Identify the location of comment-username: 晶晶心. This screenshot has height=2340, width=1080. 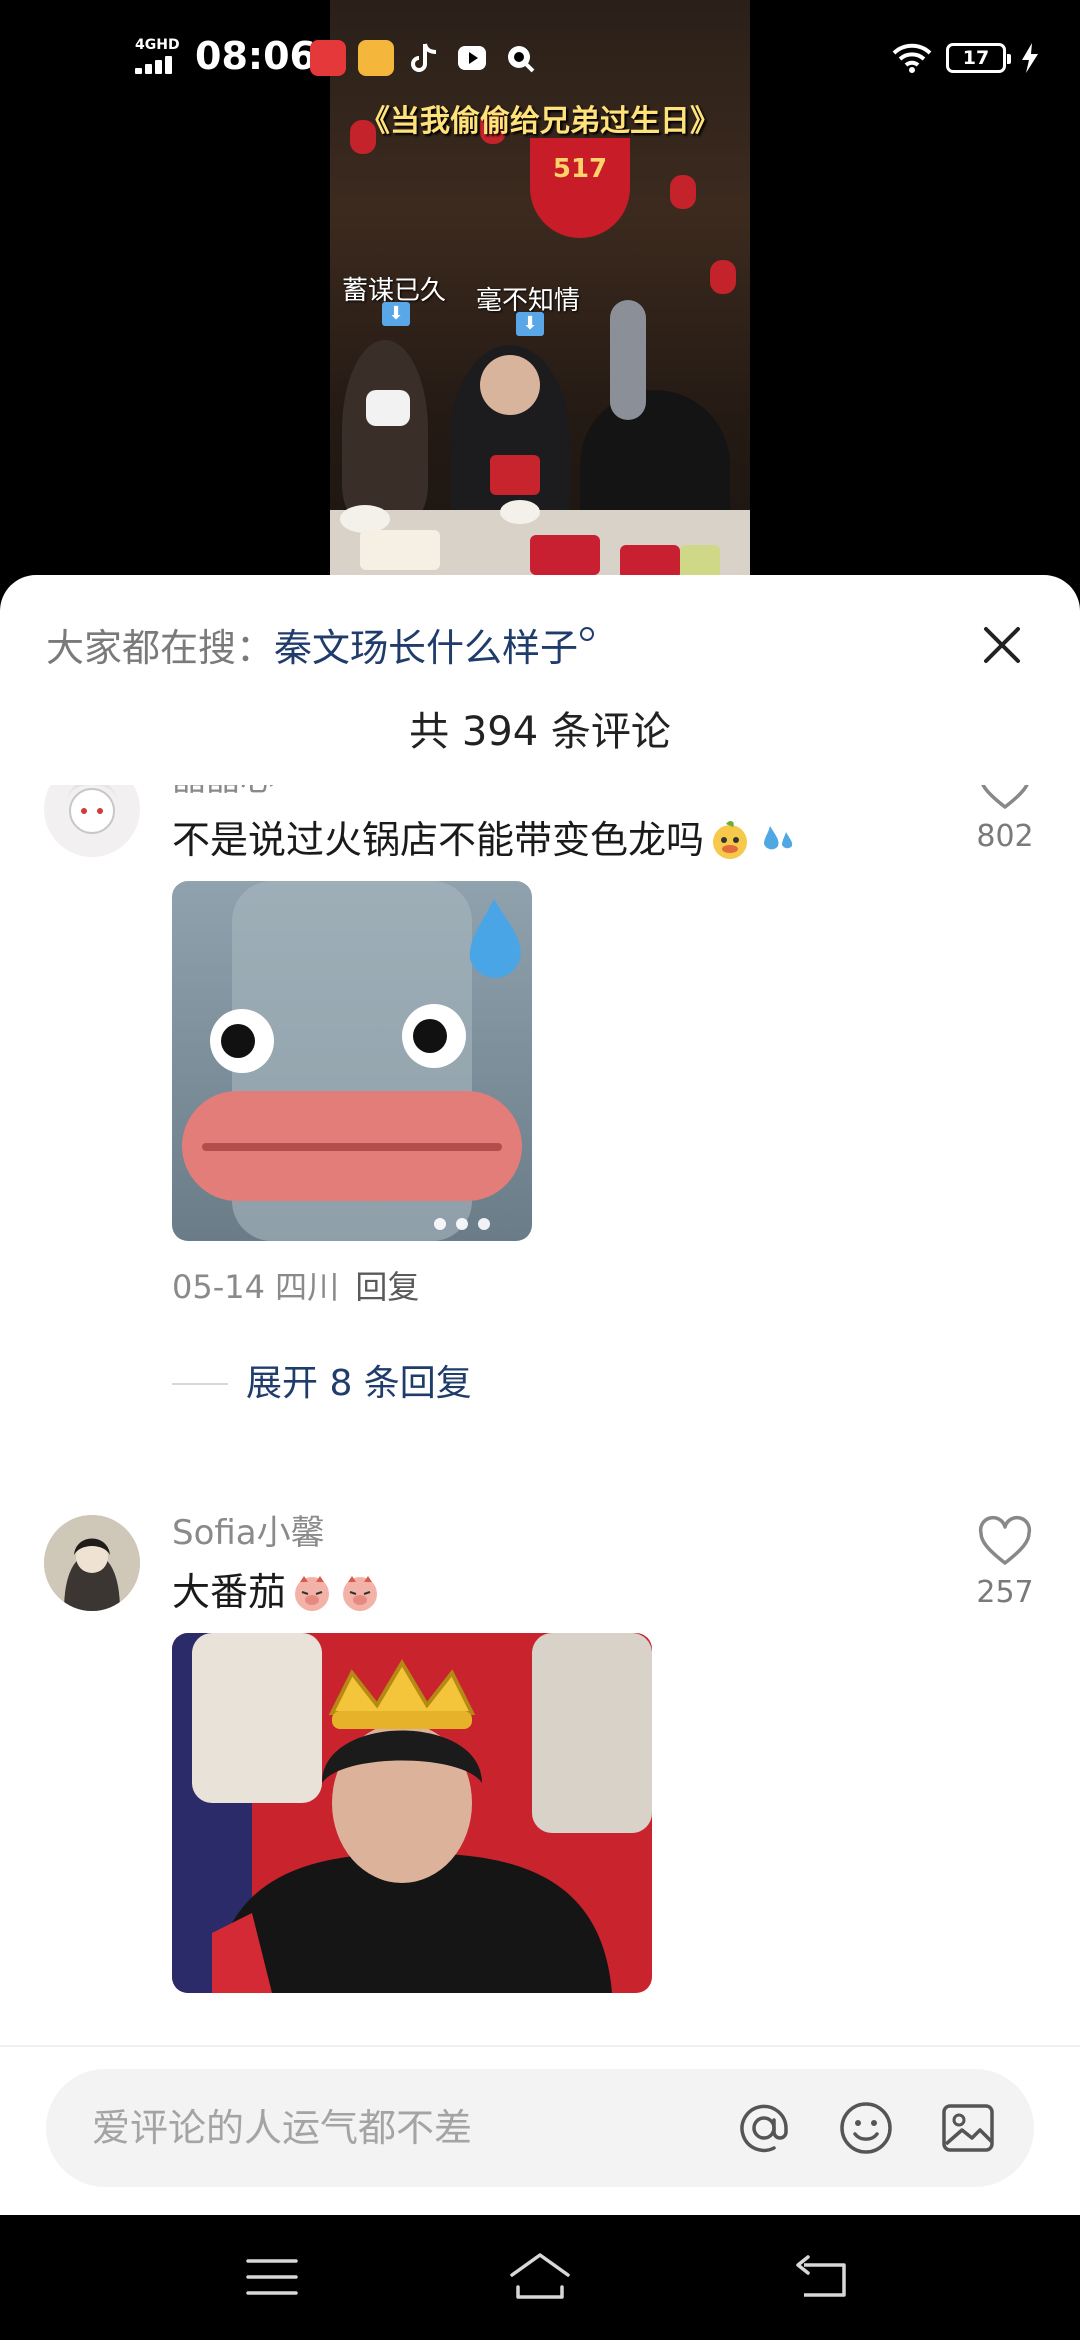
(223, 793).